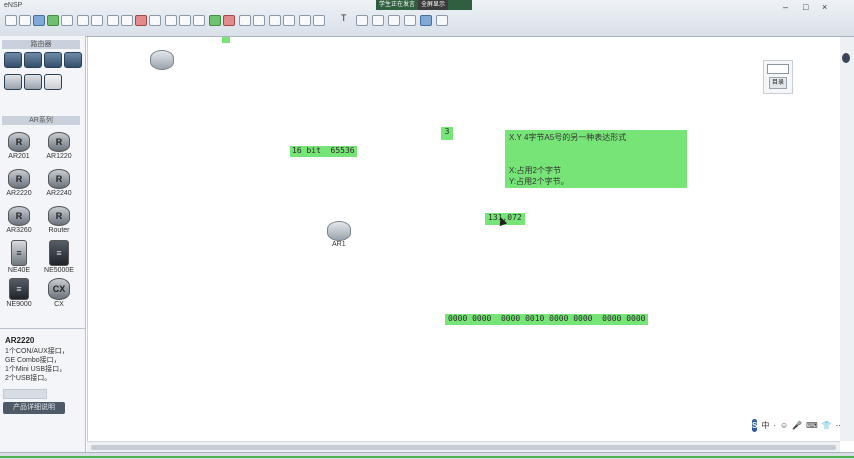  I want to click on device-ar2240: R AR2240, so click(59, 183).